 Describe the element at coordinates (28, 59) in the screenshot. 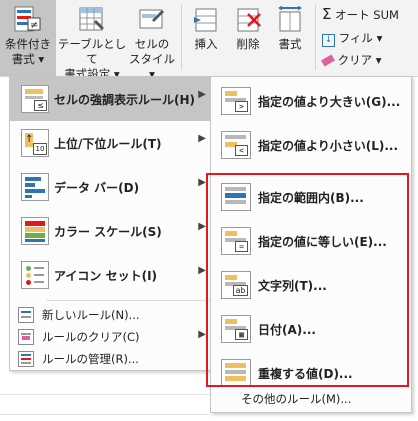

I see `conditional-format-label-2: 書式 ▾` at that location.